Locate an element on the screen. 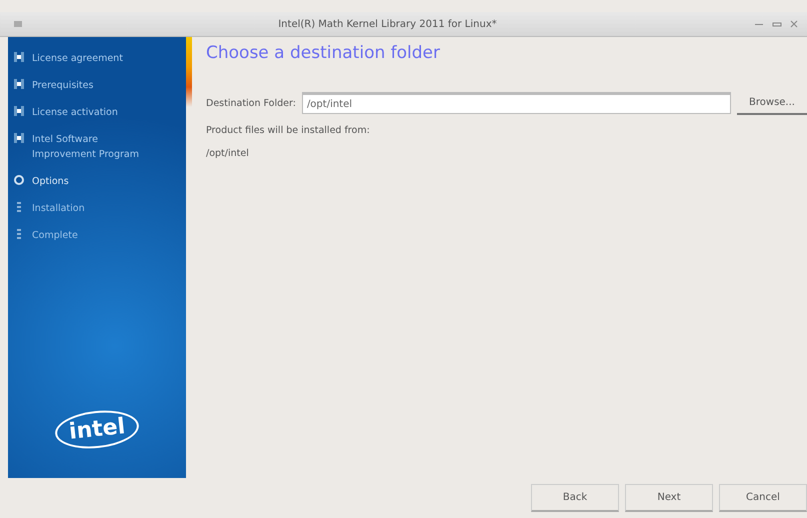 The height and width of the screenshot is (518, 807). step-label: License agreement is located at coordinates (77, 59).